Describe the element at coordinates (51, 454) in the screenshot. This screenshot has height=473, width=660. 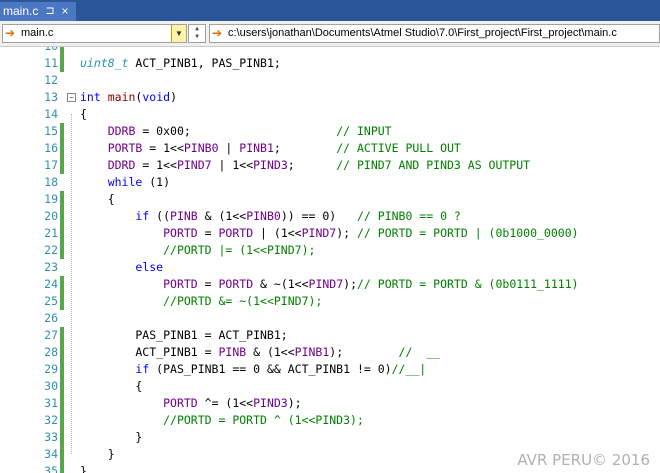
I see `line-number: 34` at that location.